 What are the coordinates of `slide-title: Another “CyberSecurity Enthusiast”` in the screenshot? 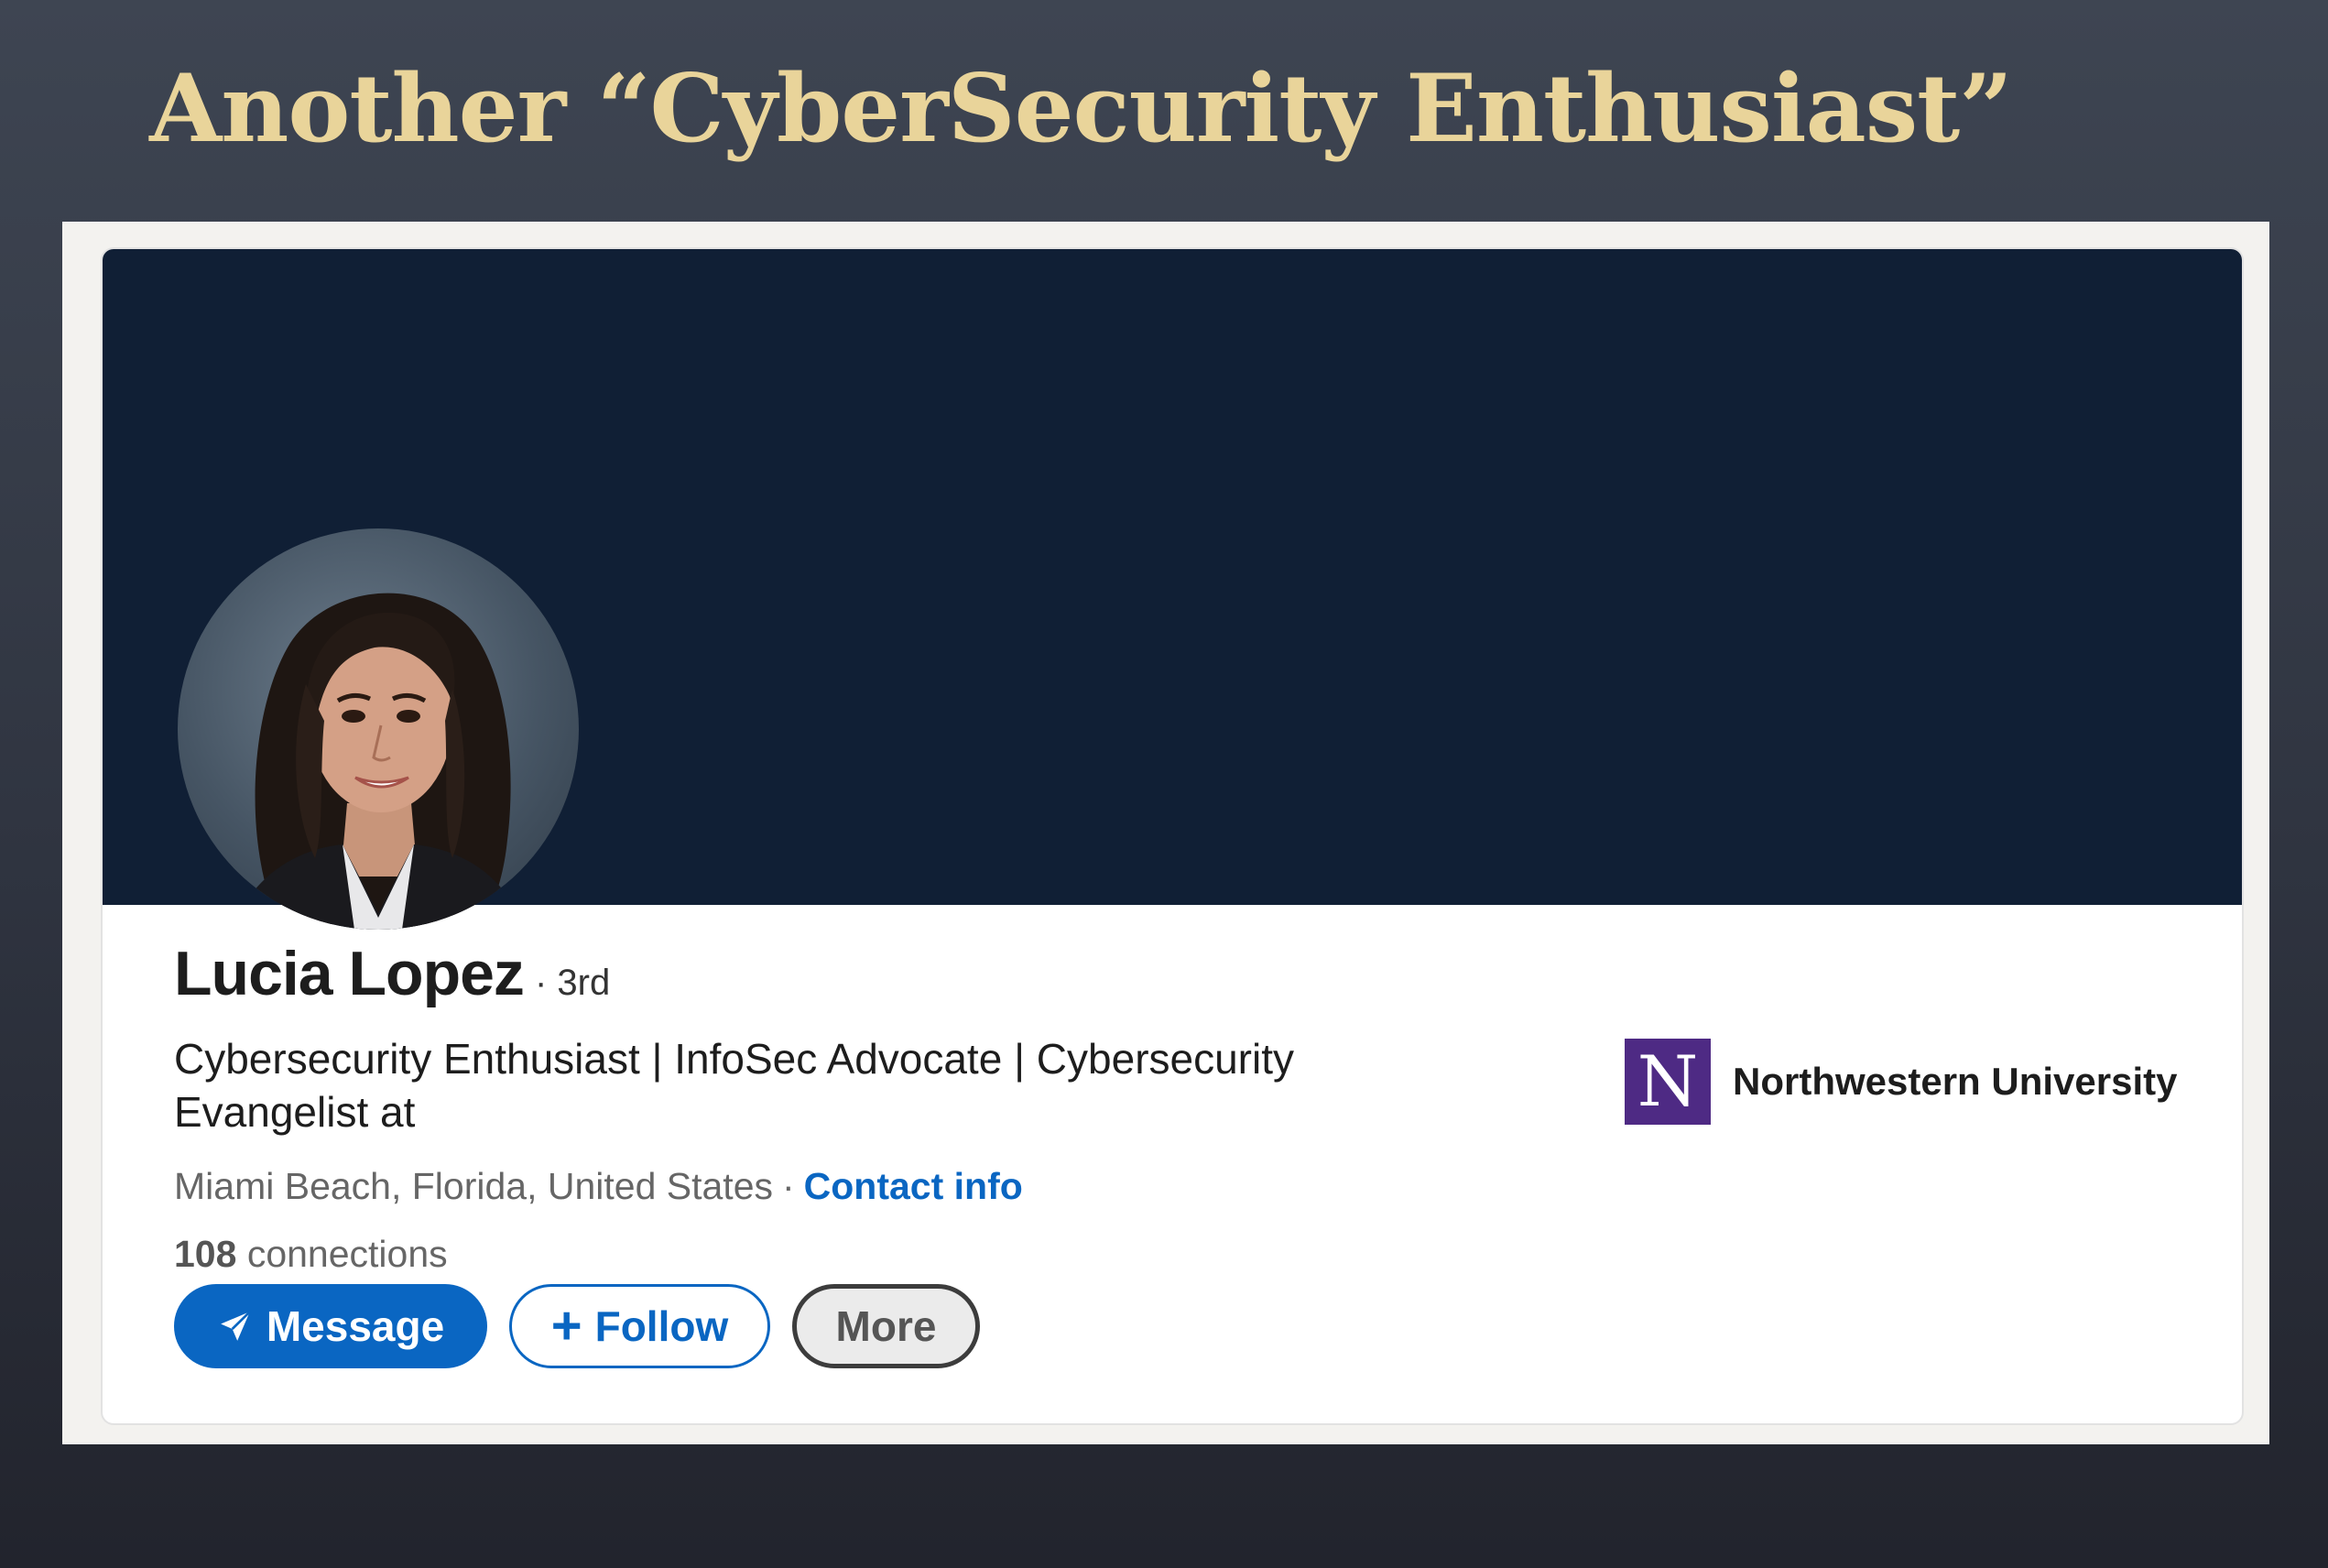 It's located at (1081, 109).